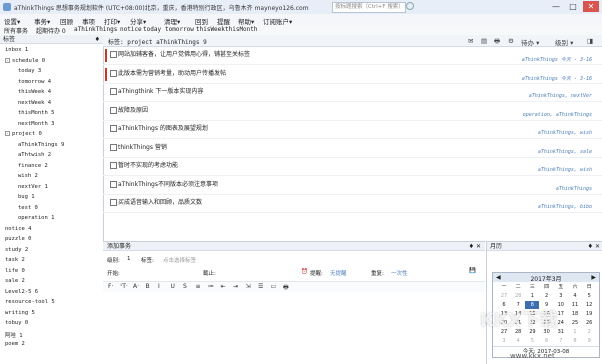 This screenshot has width=602, height=364. What do you see at coordinates (110, 286) in the screenshot?
I see `editor-font-family-button: F·` at bounding box center [110, 286].